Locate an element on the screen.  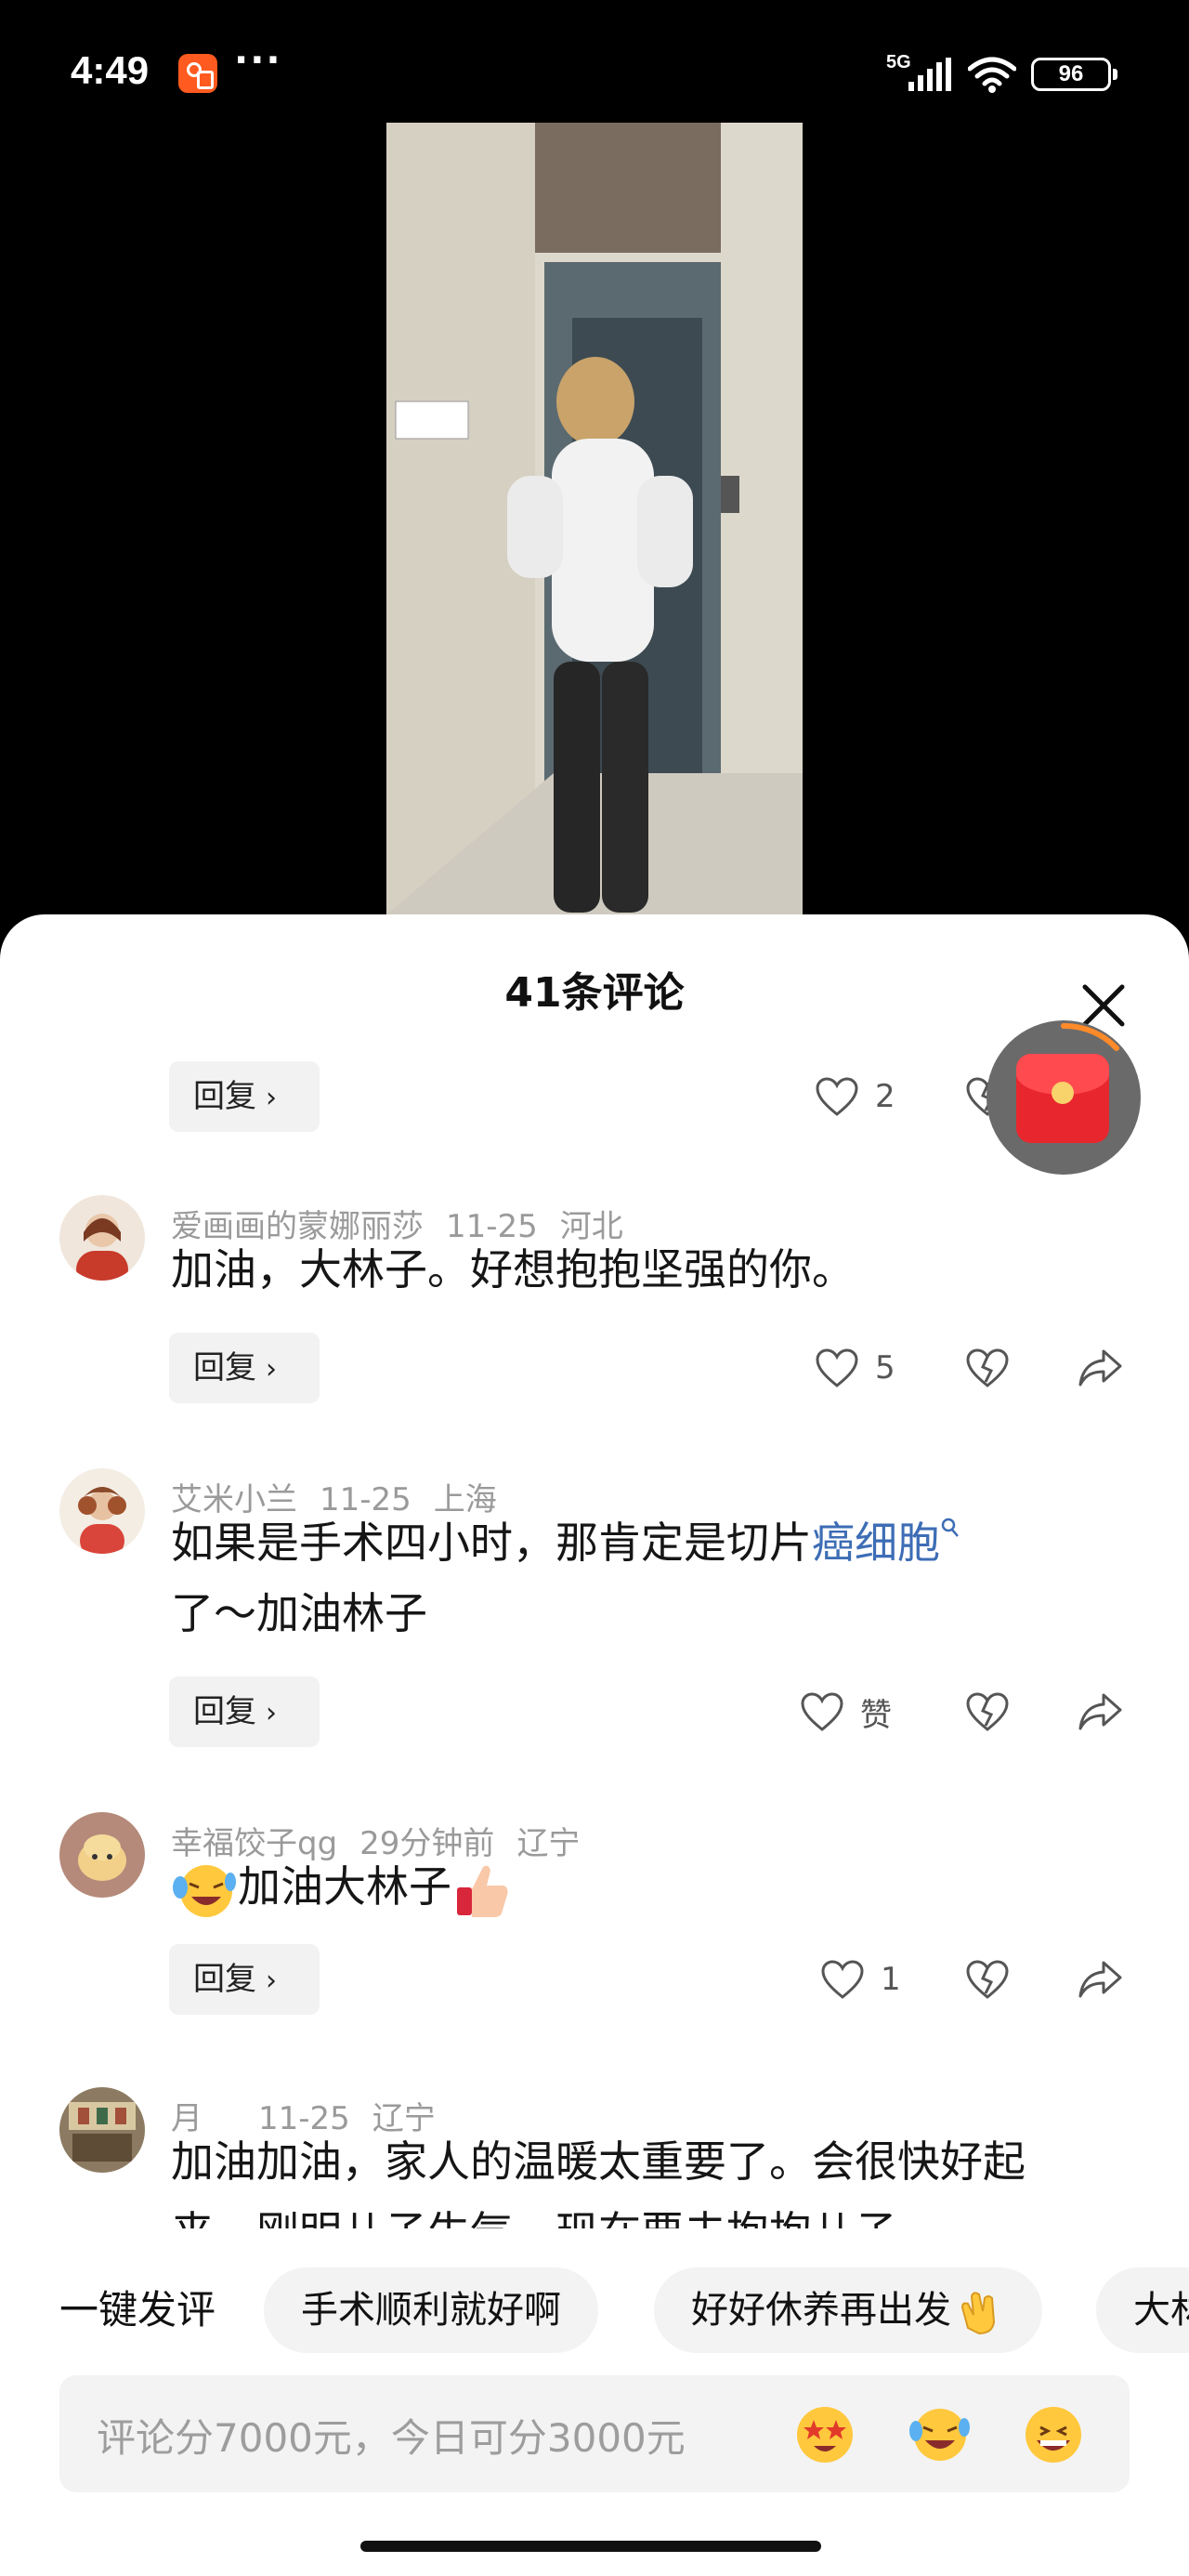
thumbs-up-emoji-icon is located at coordinates (483, 1891).